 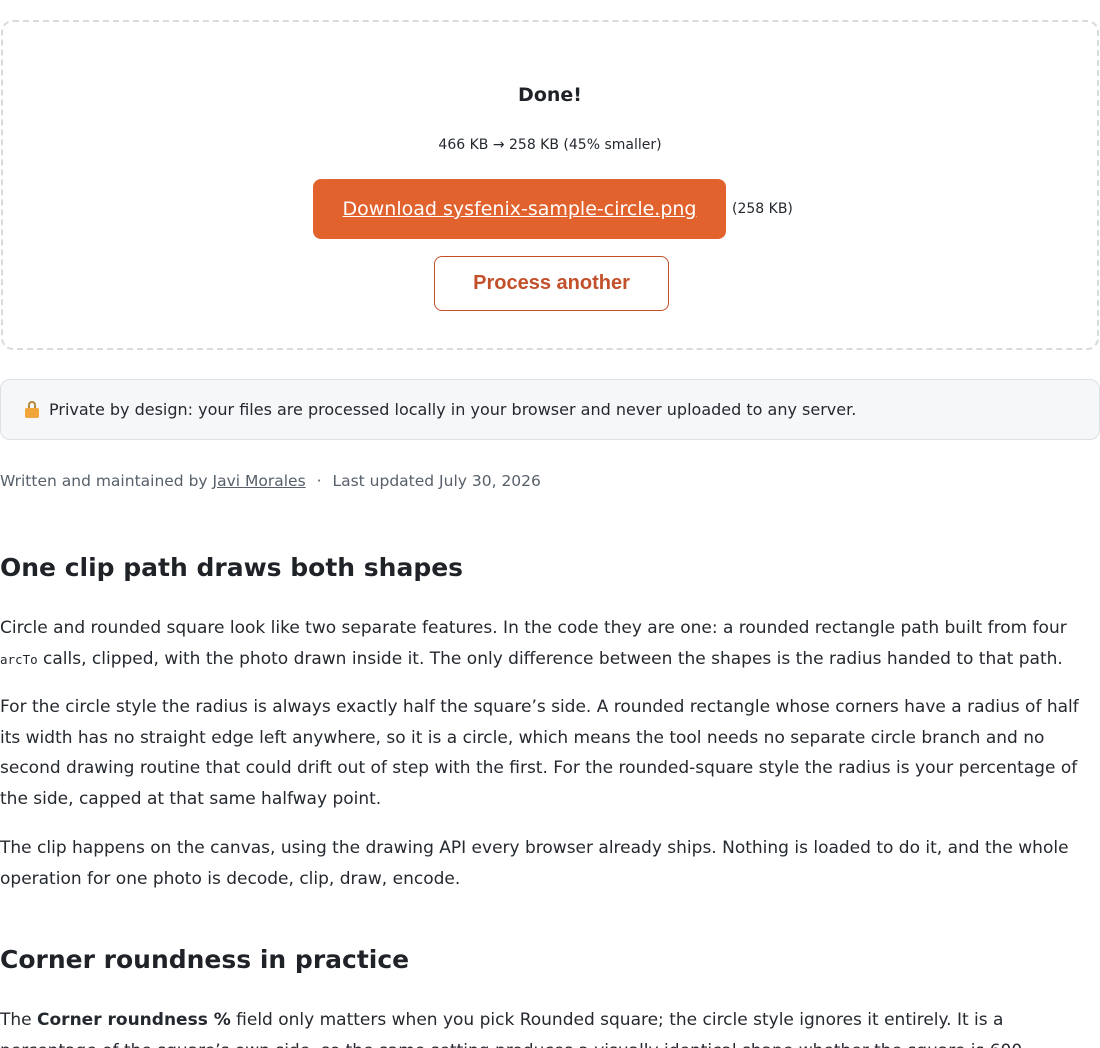 What do you see at coordinates (259, 481) in the screenshot?
I see `author-link: Javi Morales` at bounding box center [259, 481].